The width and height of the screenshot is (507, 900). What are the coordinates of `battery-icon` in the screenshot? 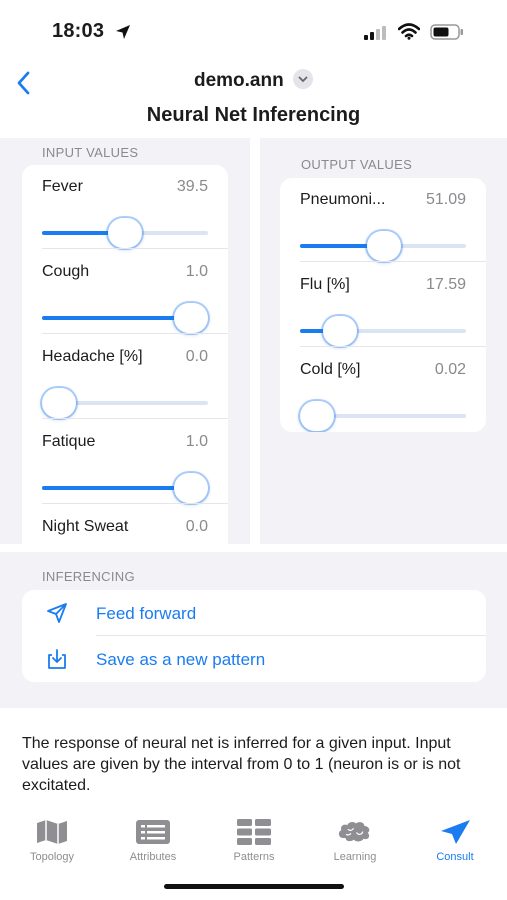 It's located at (446, 32).